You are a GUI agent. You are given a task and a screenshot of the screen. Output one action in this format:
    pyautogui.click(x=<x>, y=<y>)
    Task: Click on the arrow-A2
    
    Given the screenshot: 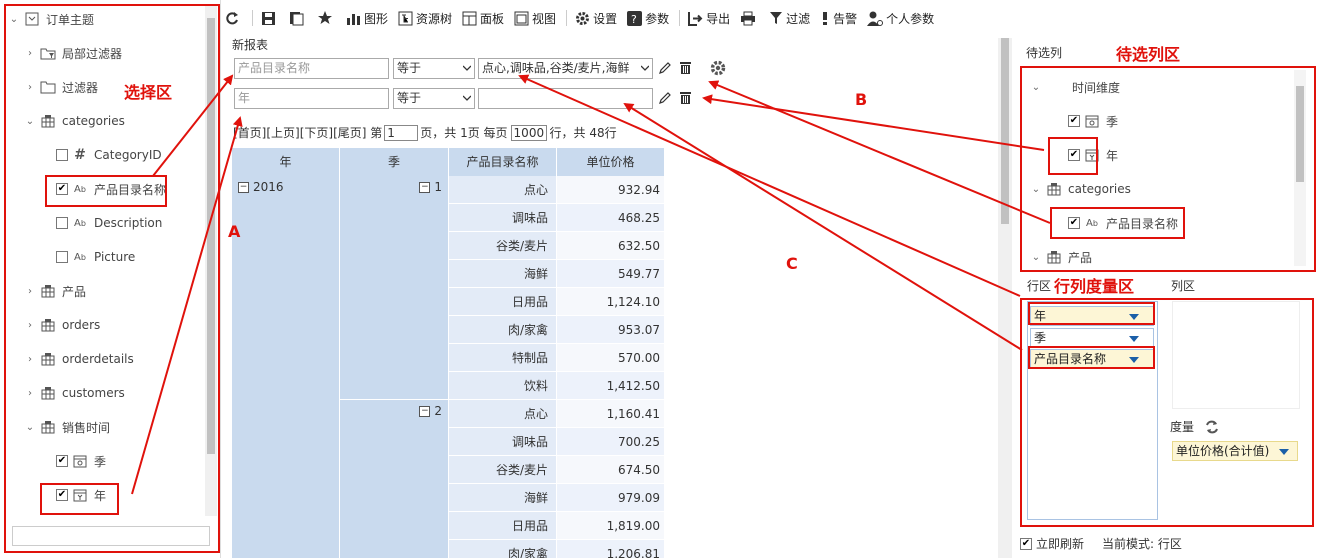 What is the action you would take?
    pyautogui.click(x=187, y=305)
    